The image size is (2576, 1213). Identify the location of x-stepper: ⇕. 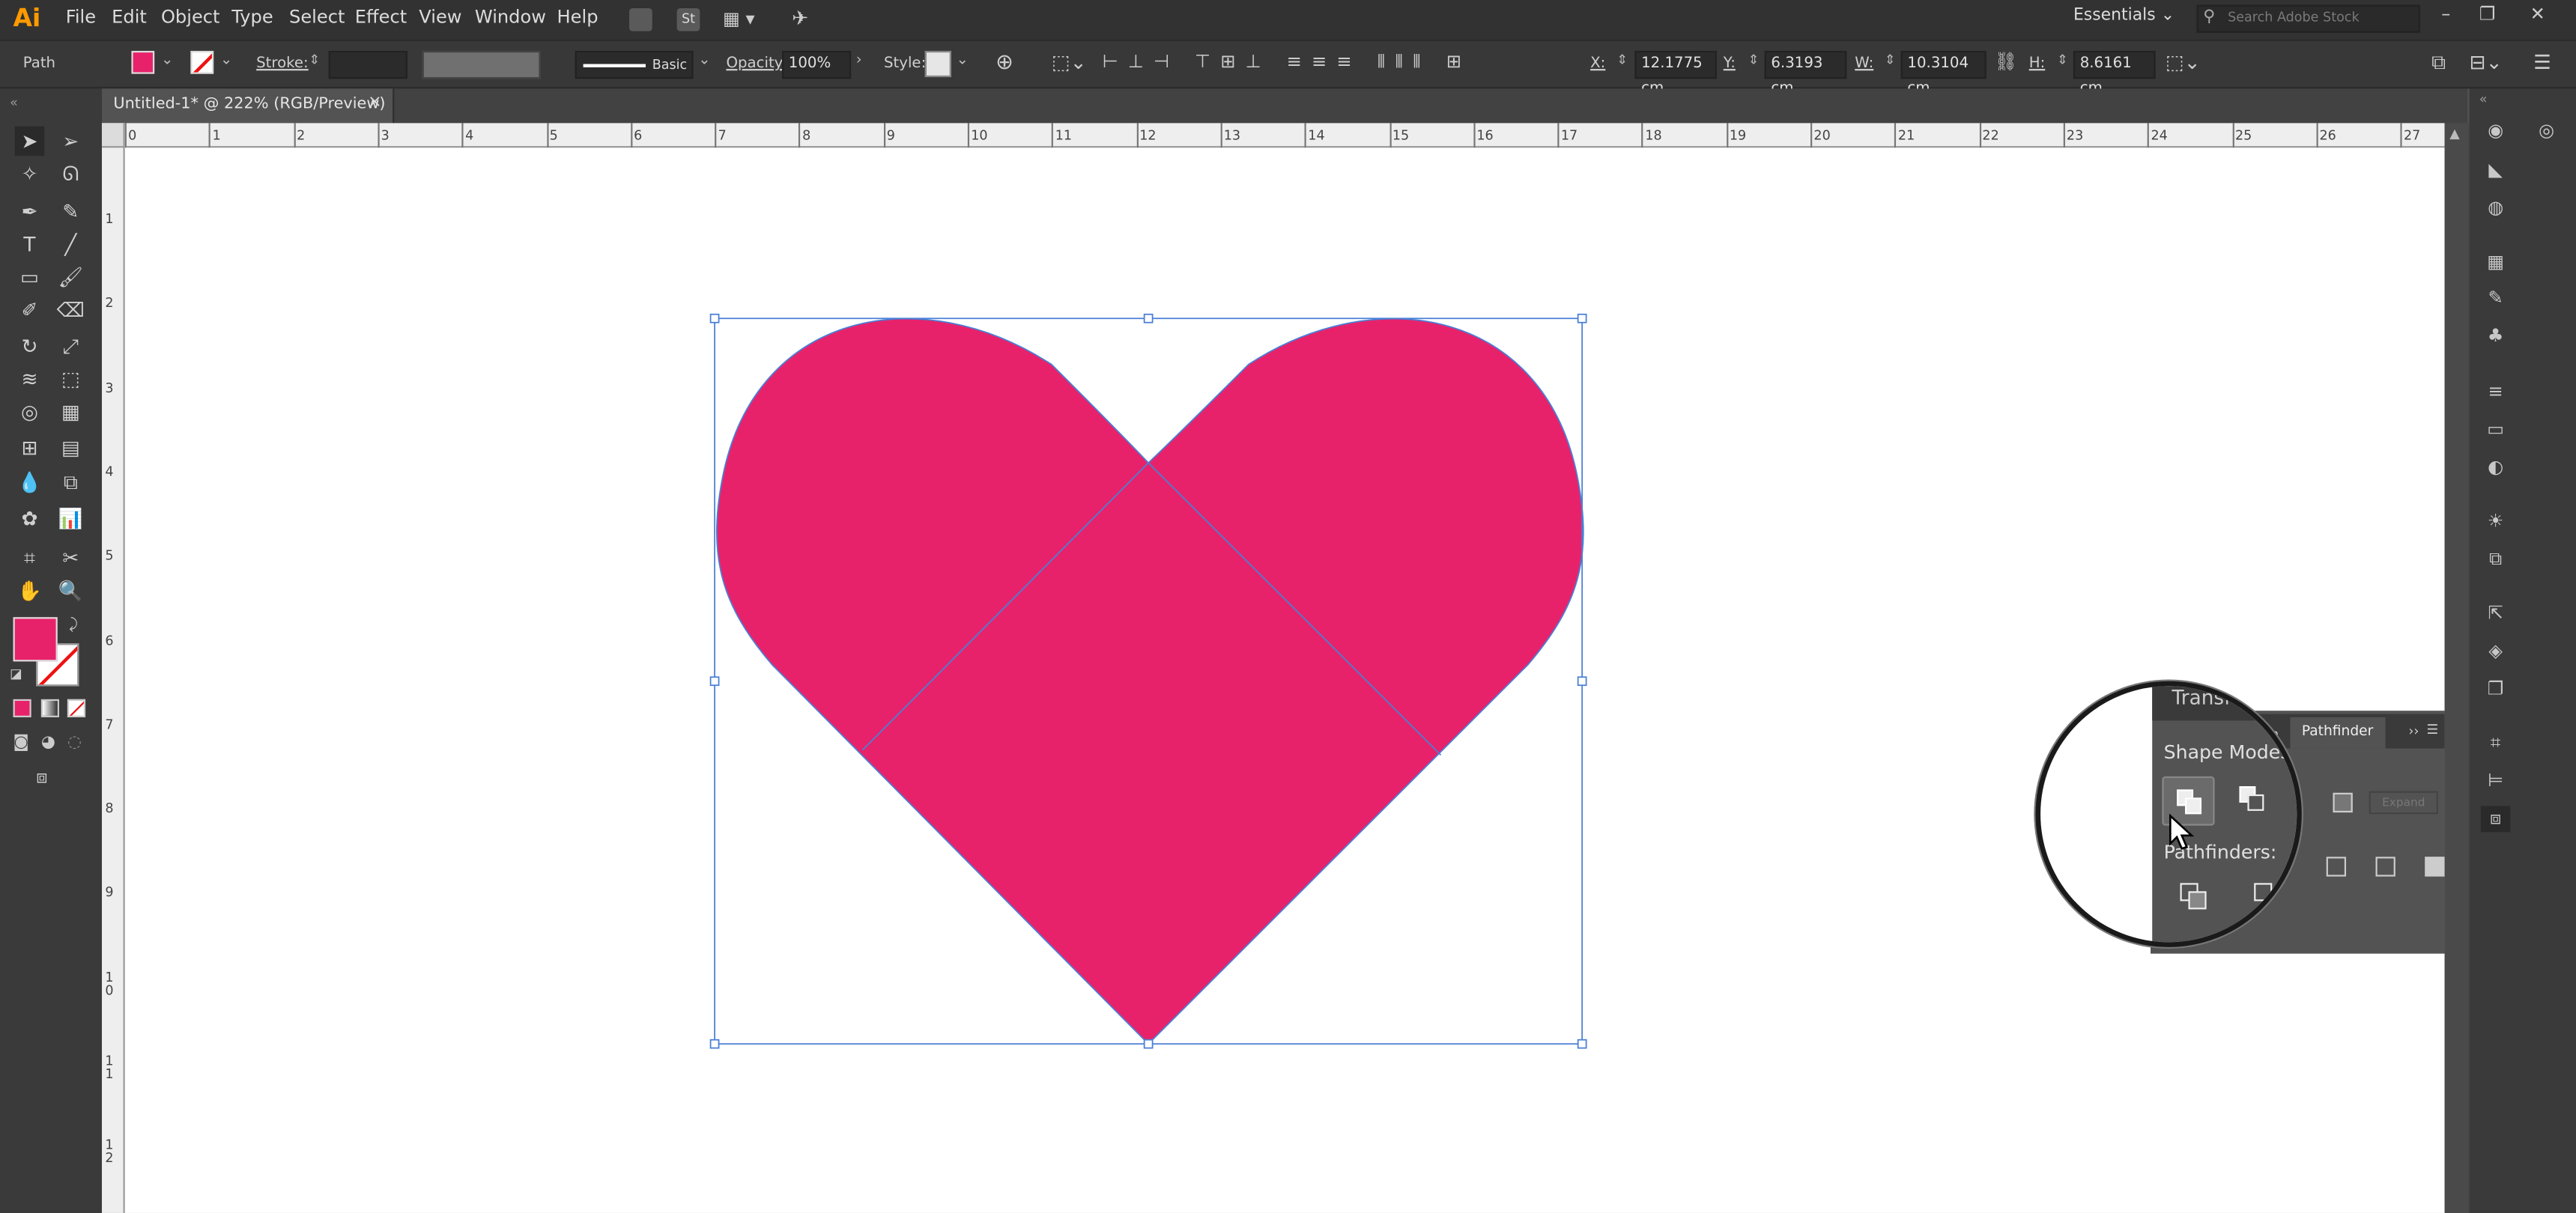
(1622, 60).